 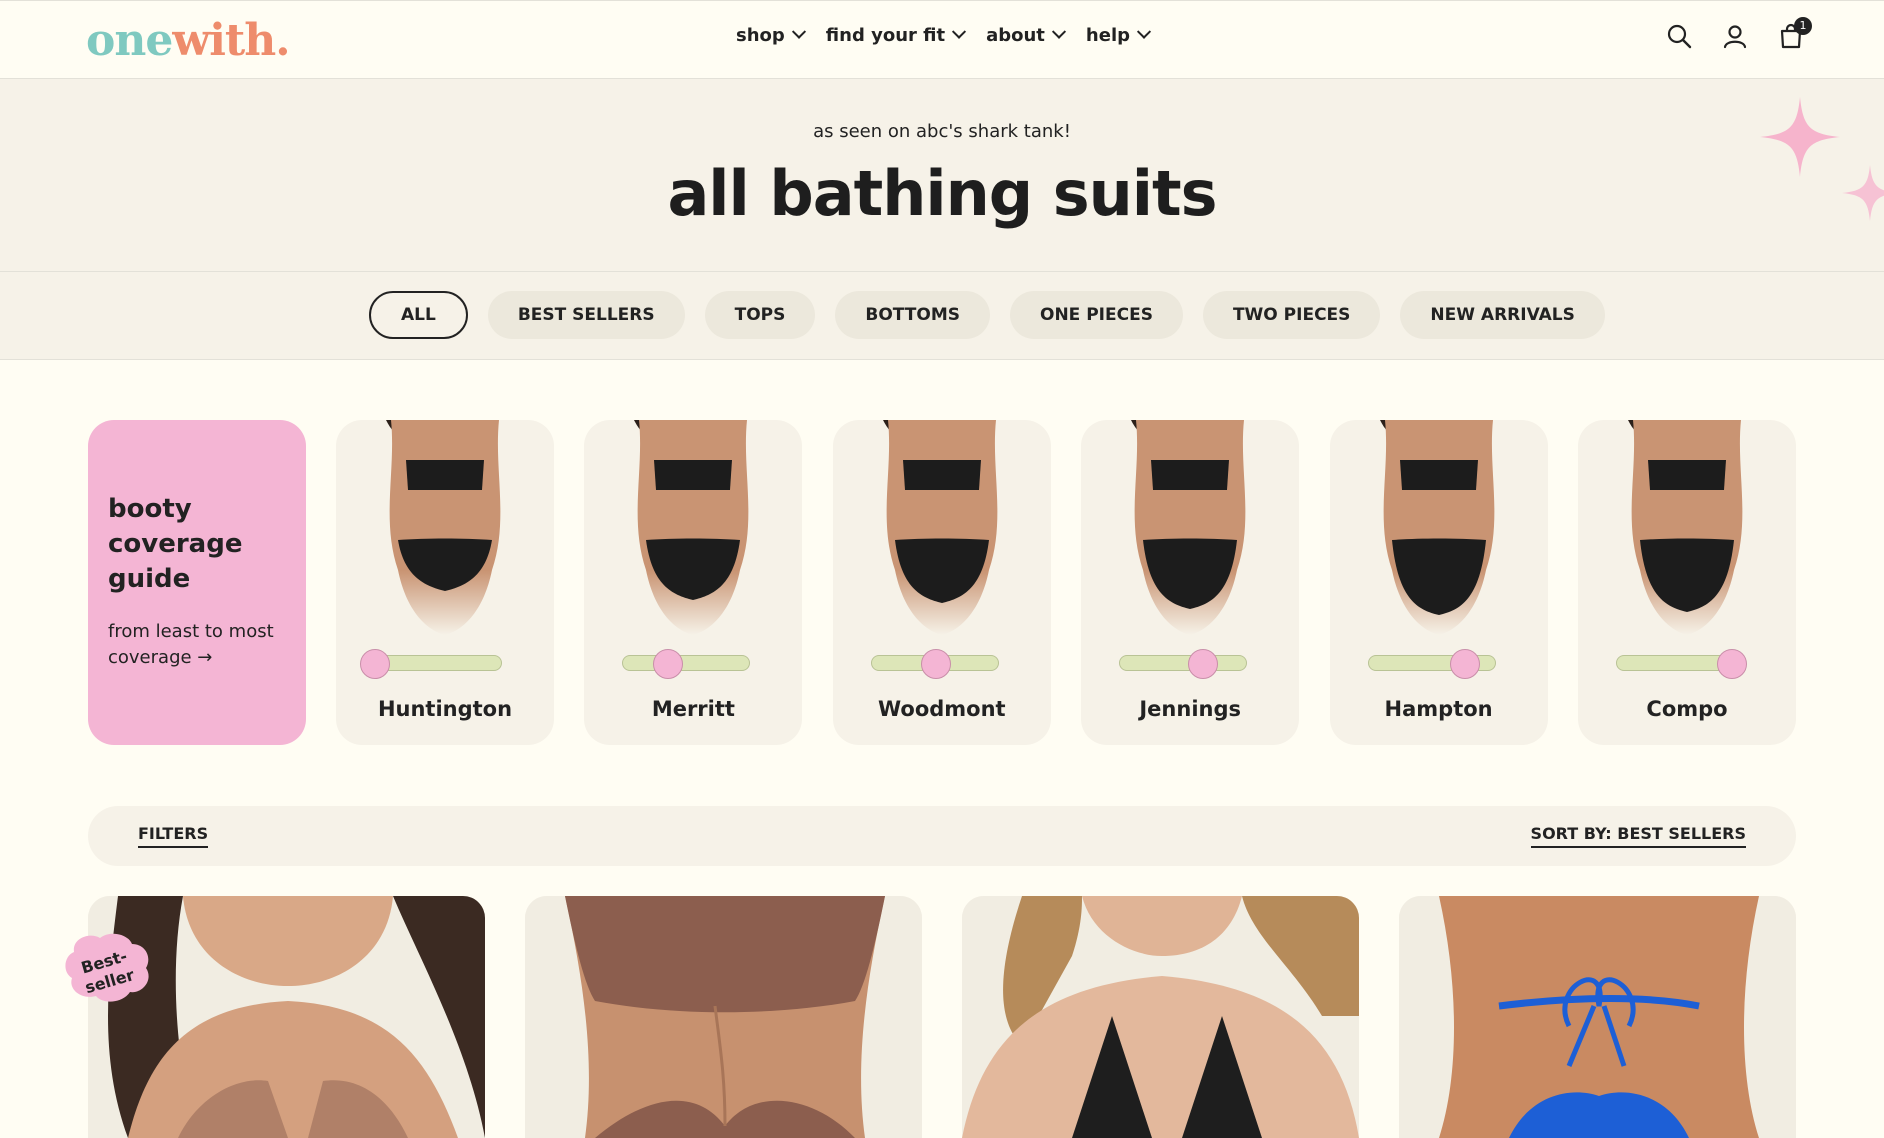 I want to click on guide-subtitle-line: coverage →, so click(x=160, y=657).